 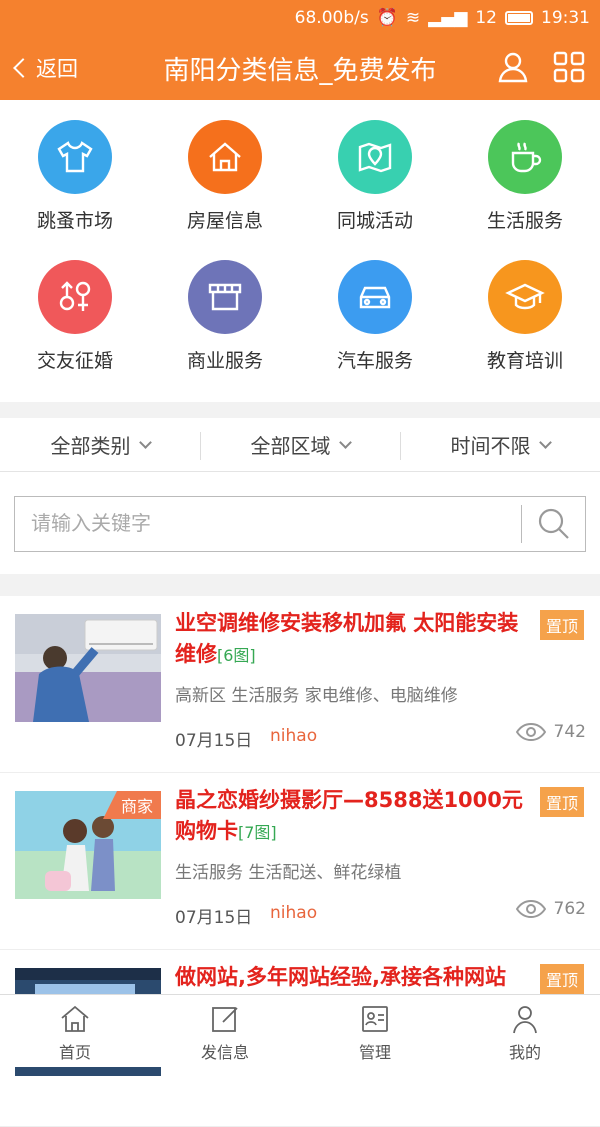 What do you see at coordinates (524, 1052) in the screenshot?
I see `tab-label: 我的` at bounding box center [524, 1052].